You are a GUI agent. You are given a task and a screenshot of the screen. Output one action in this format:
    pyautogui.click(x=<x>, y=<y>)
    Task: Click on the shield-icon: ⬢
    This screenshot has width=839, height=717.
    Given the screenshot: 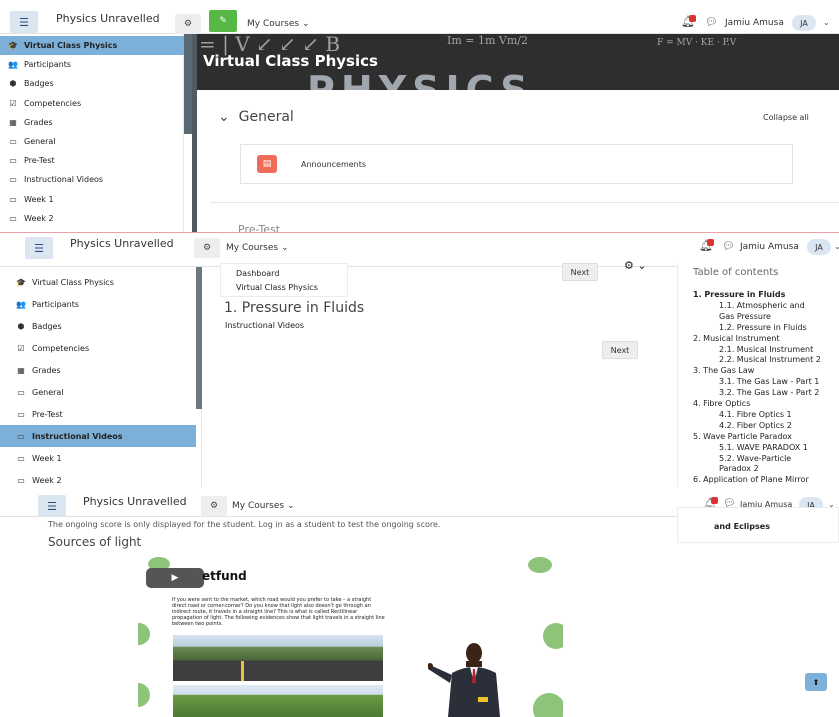 What is the action you would take?
    pyautogui.click(x=13, y=84)
    